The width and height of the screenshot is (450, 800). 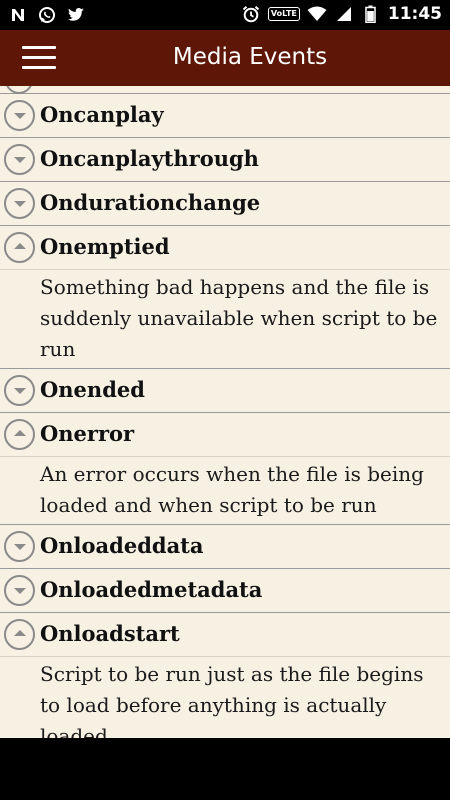 I want to click on clock-time: 11:45, so click(x=414, y=14).